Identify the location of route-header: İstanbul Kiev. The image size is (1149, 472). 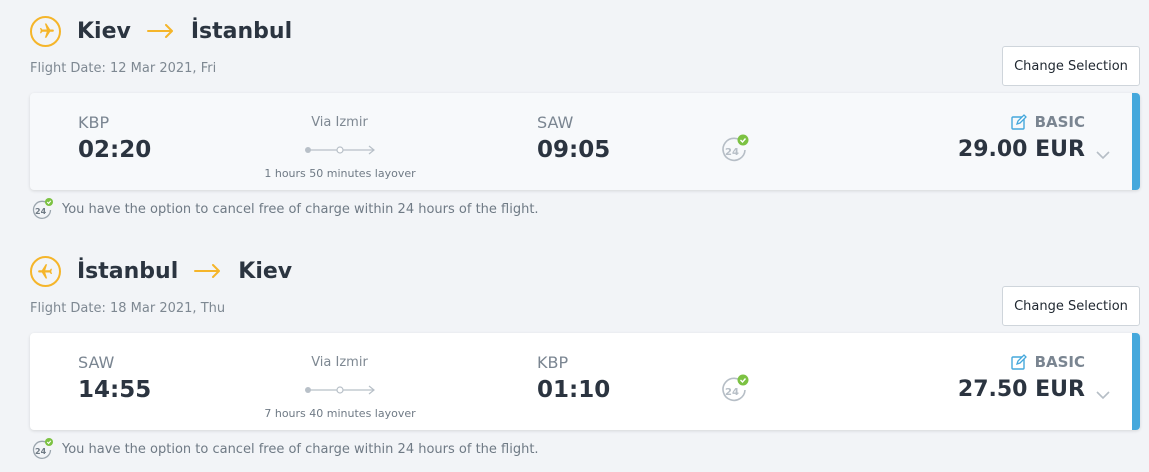
(161, 271).